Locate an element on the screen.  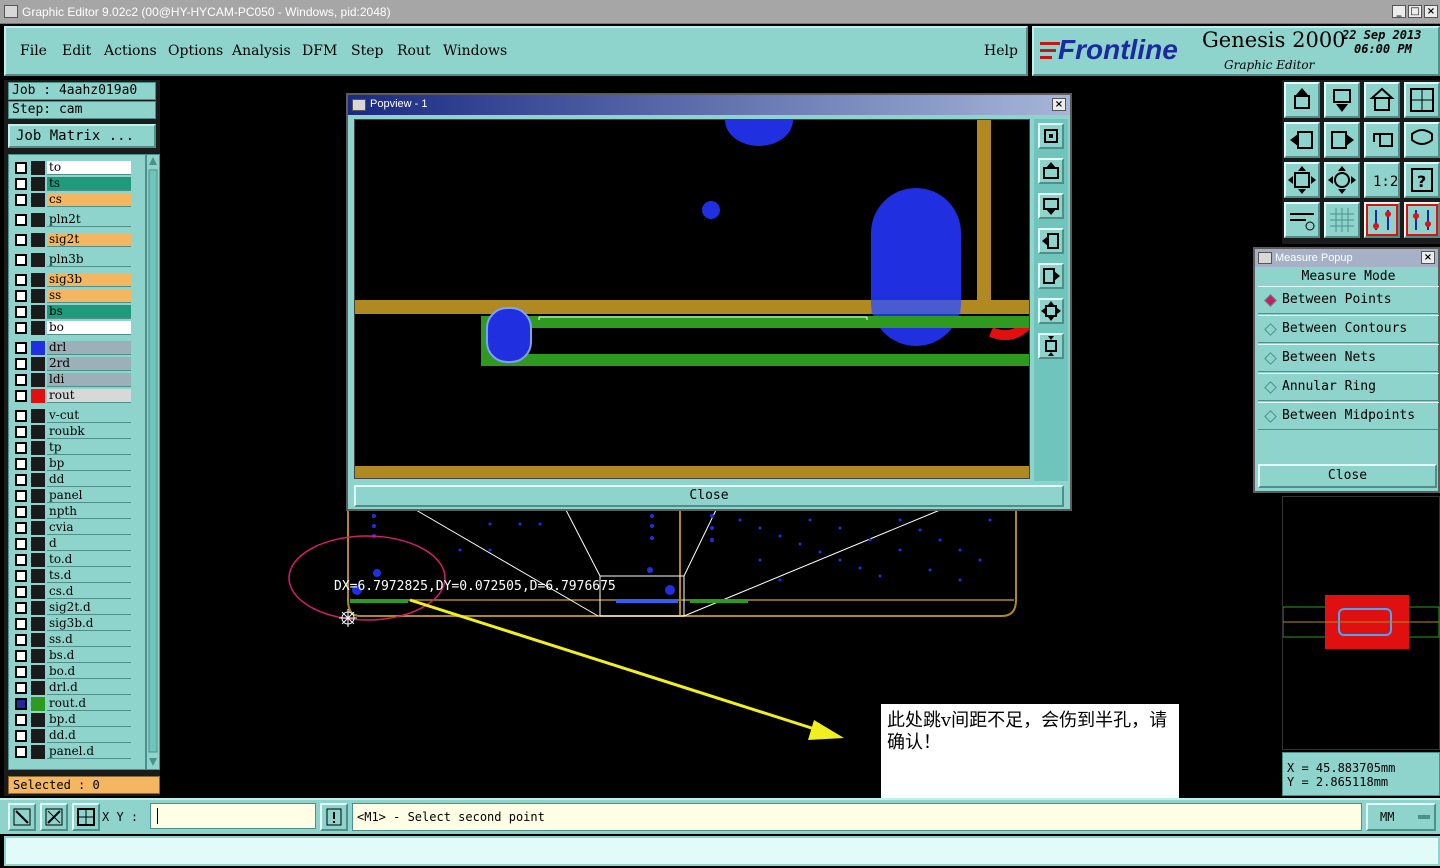
layer-row: panel.d is located at coordinates (72, 752).